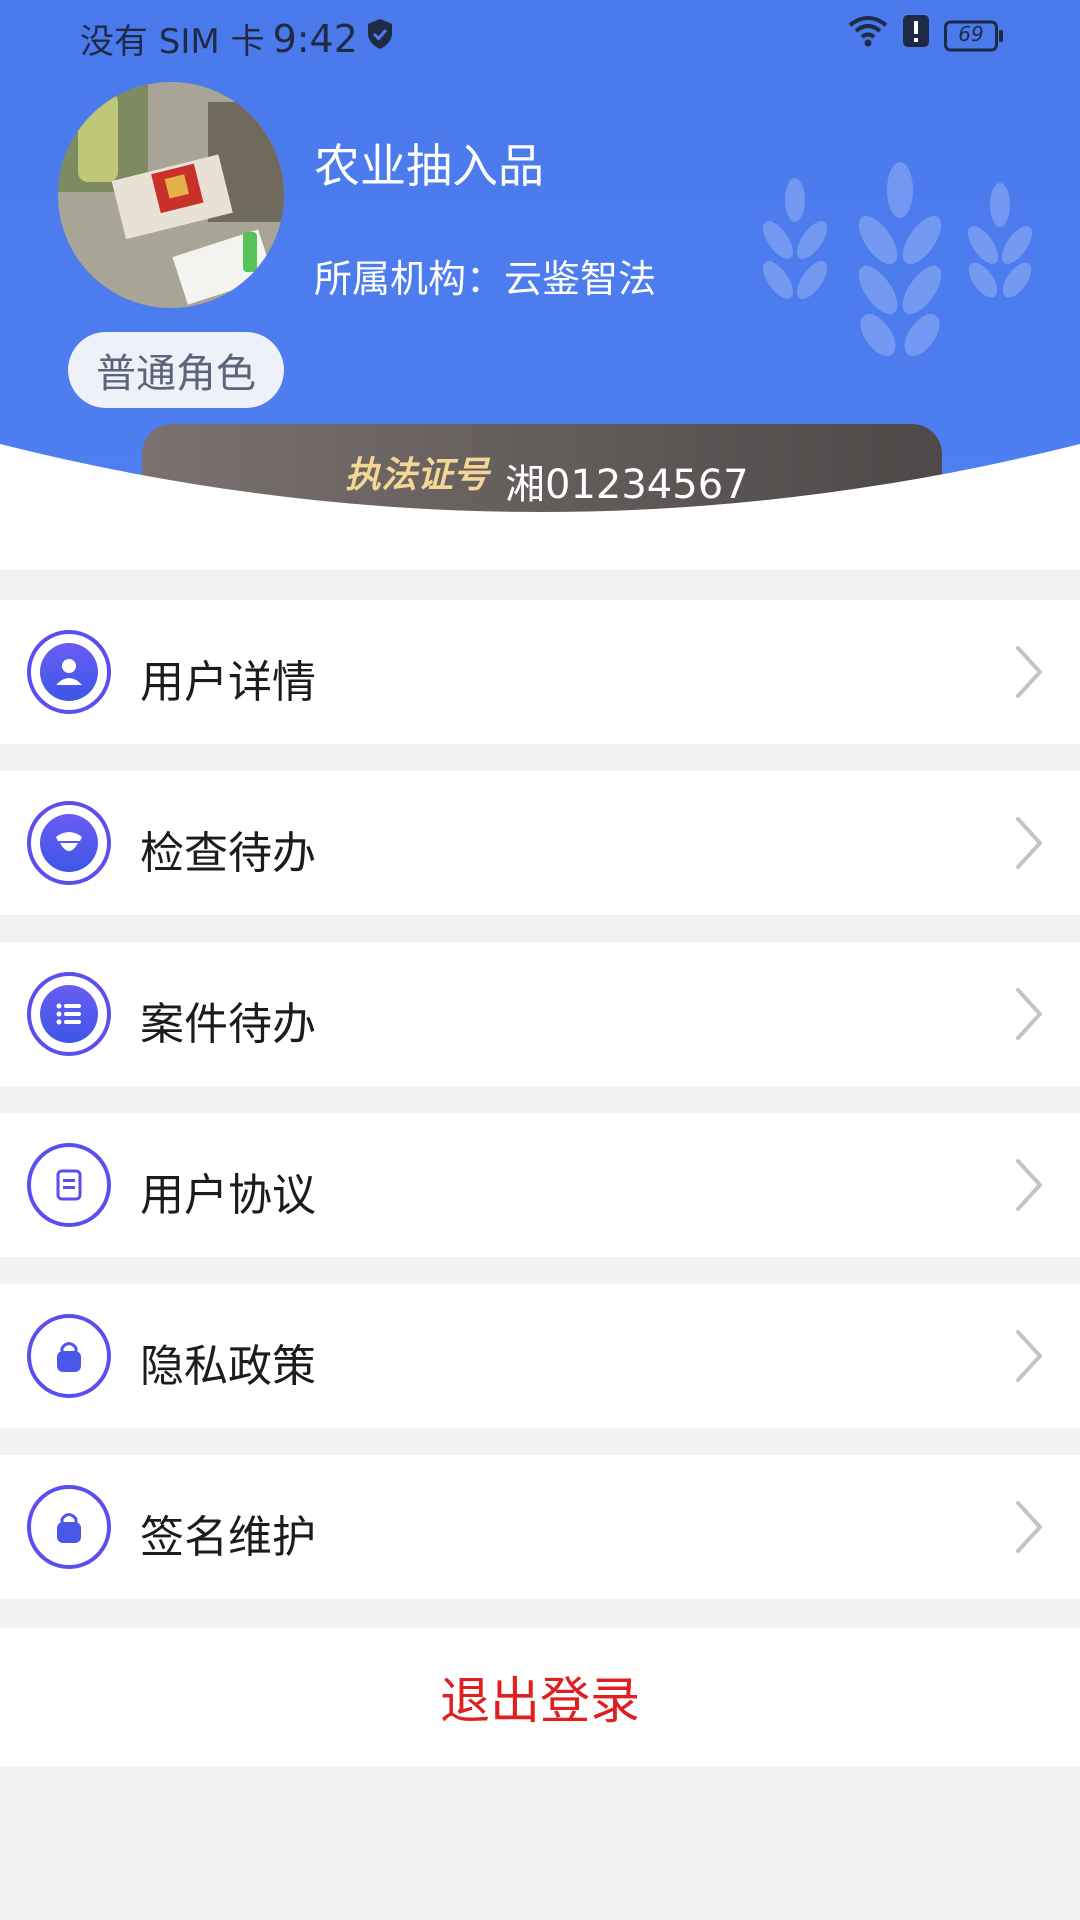 Image resolution: width=1080 pixels, height=1920 pixels. I want to click on menu-item-case-todo: 案件待办, so click(540, 1014).